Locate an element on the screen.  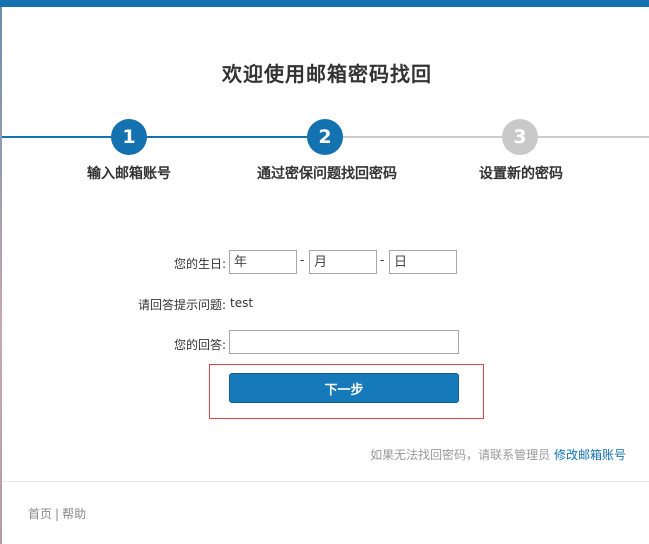
birthday-year-input is located at coordinates (263, 262).